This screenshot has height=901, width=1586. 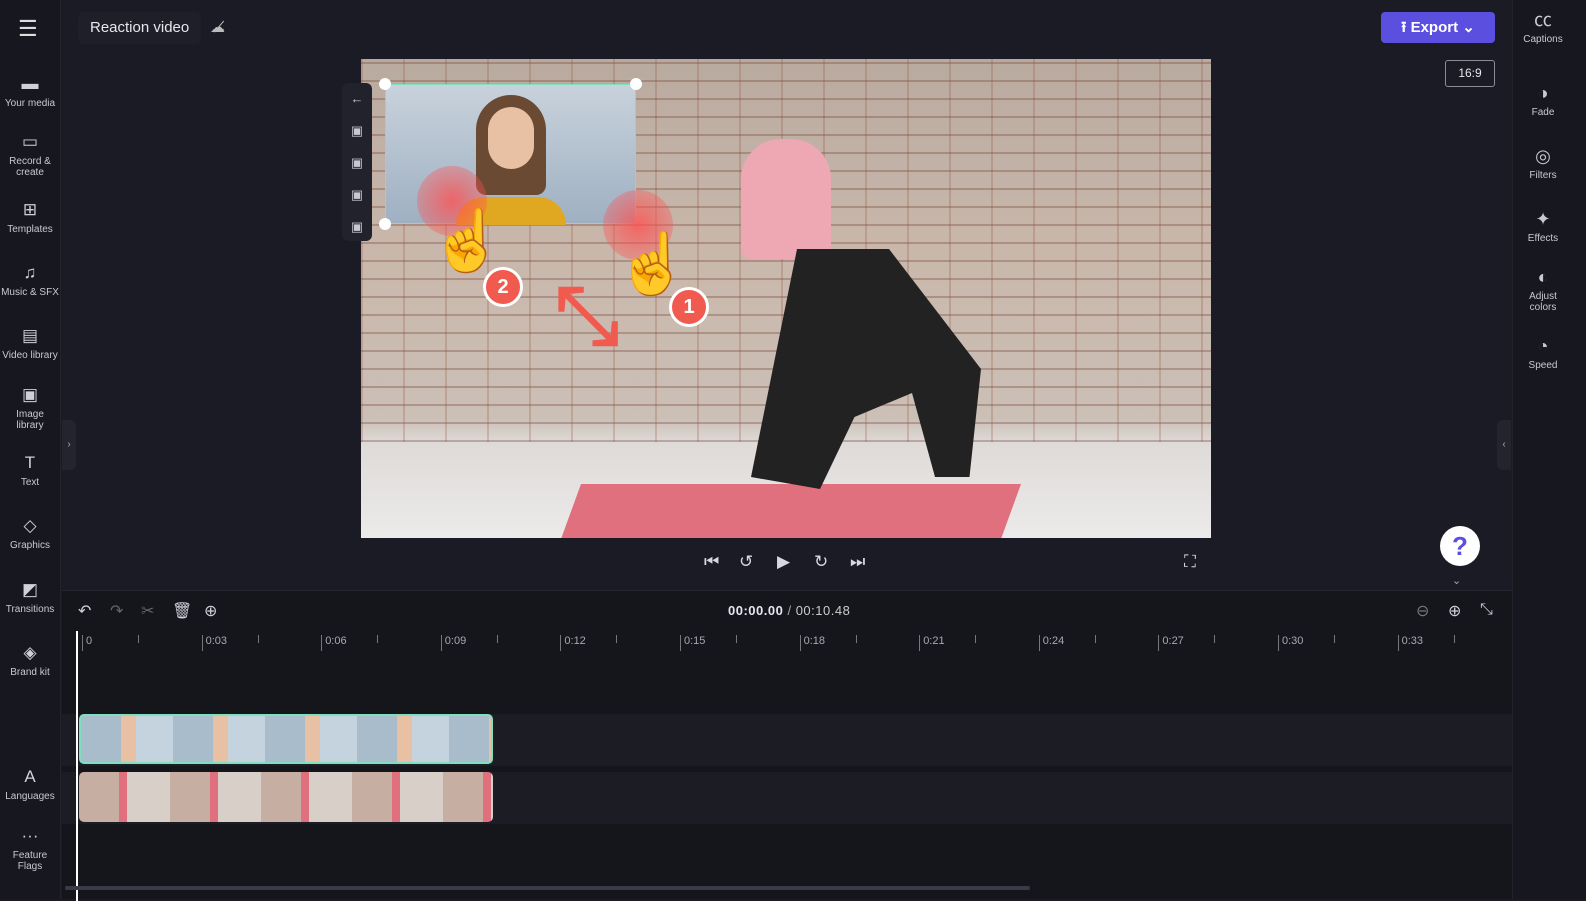 What do you see at coordinates (30, 672) in the screenshot?
I see `label: Brand kit` at bounding box center [30, 672].